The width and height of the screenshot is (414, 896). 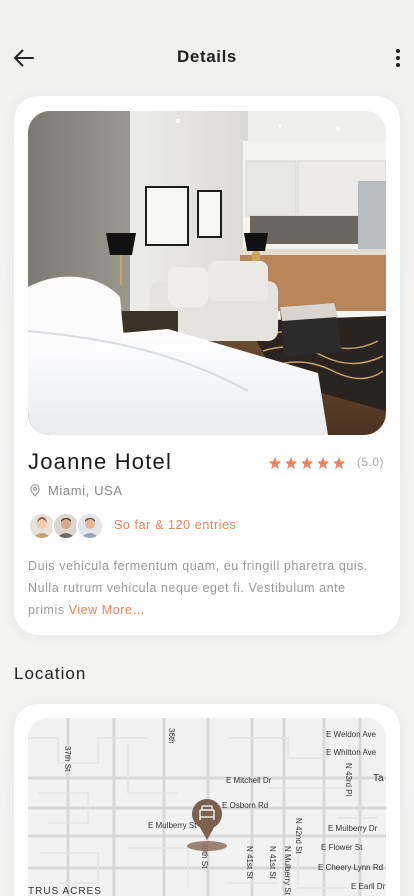 I want to click on rating-stars, so click(x=307, y=463).